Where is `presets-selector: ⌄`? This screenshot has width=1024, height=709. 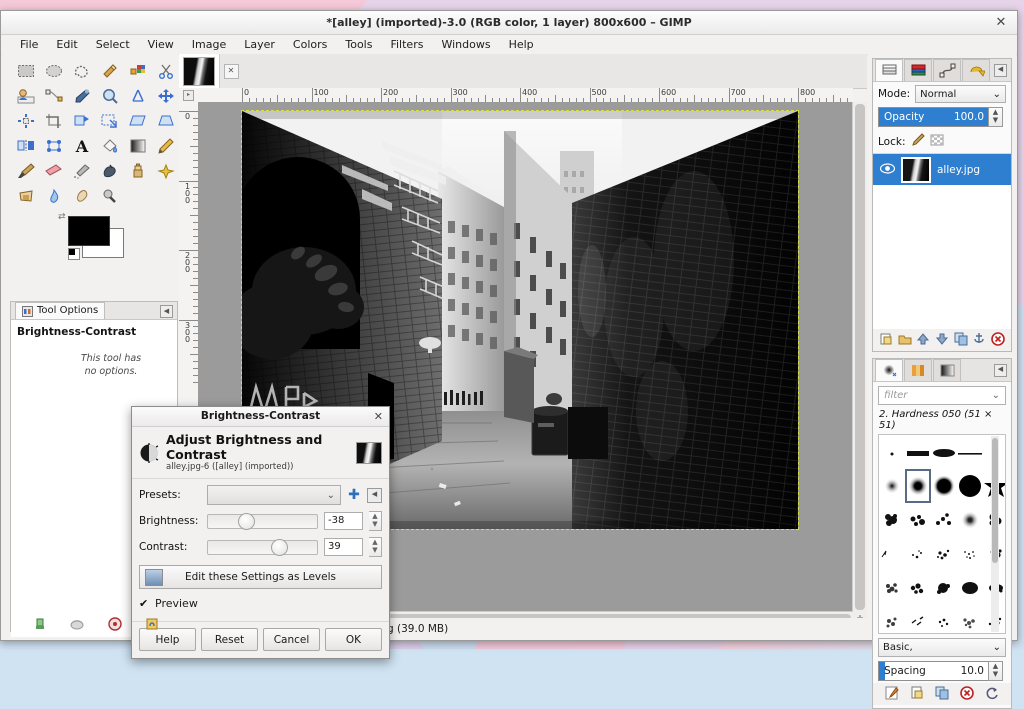
presets-selector: ⌄ is located at coordinates (274, 495).